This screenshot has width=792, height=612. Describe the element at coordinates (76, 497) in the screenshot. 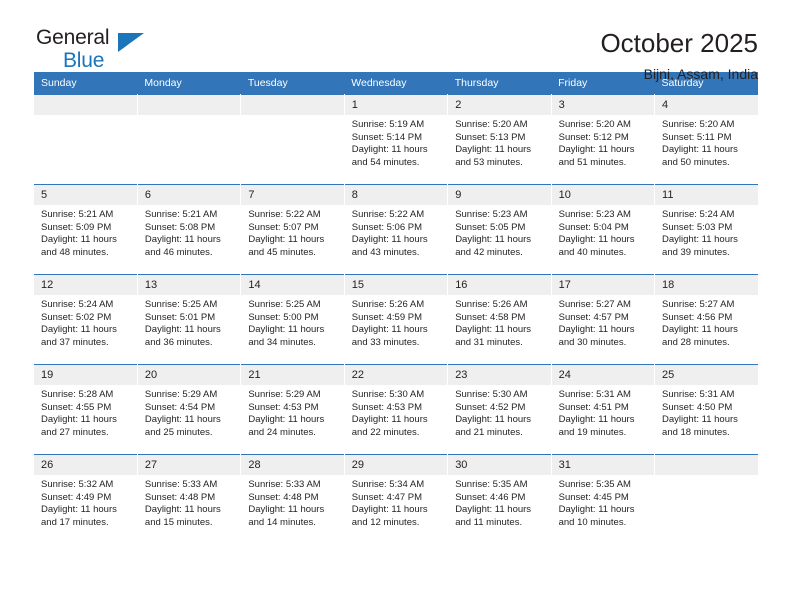

I see `sunset-text: Sunset: 4:49 PM` at that location.